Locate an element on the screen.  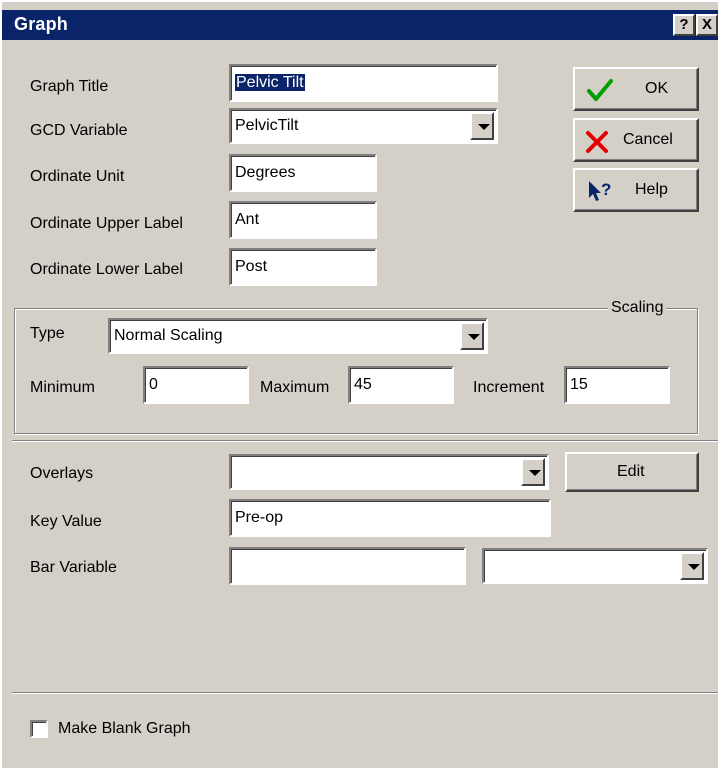
section-divider is located at coordinates (365, 441).